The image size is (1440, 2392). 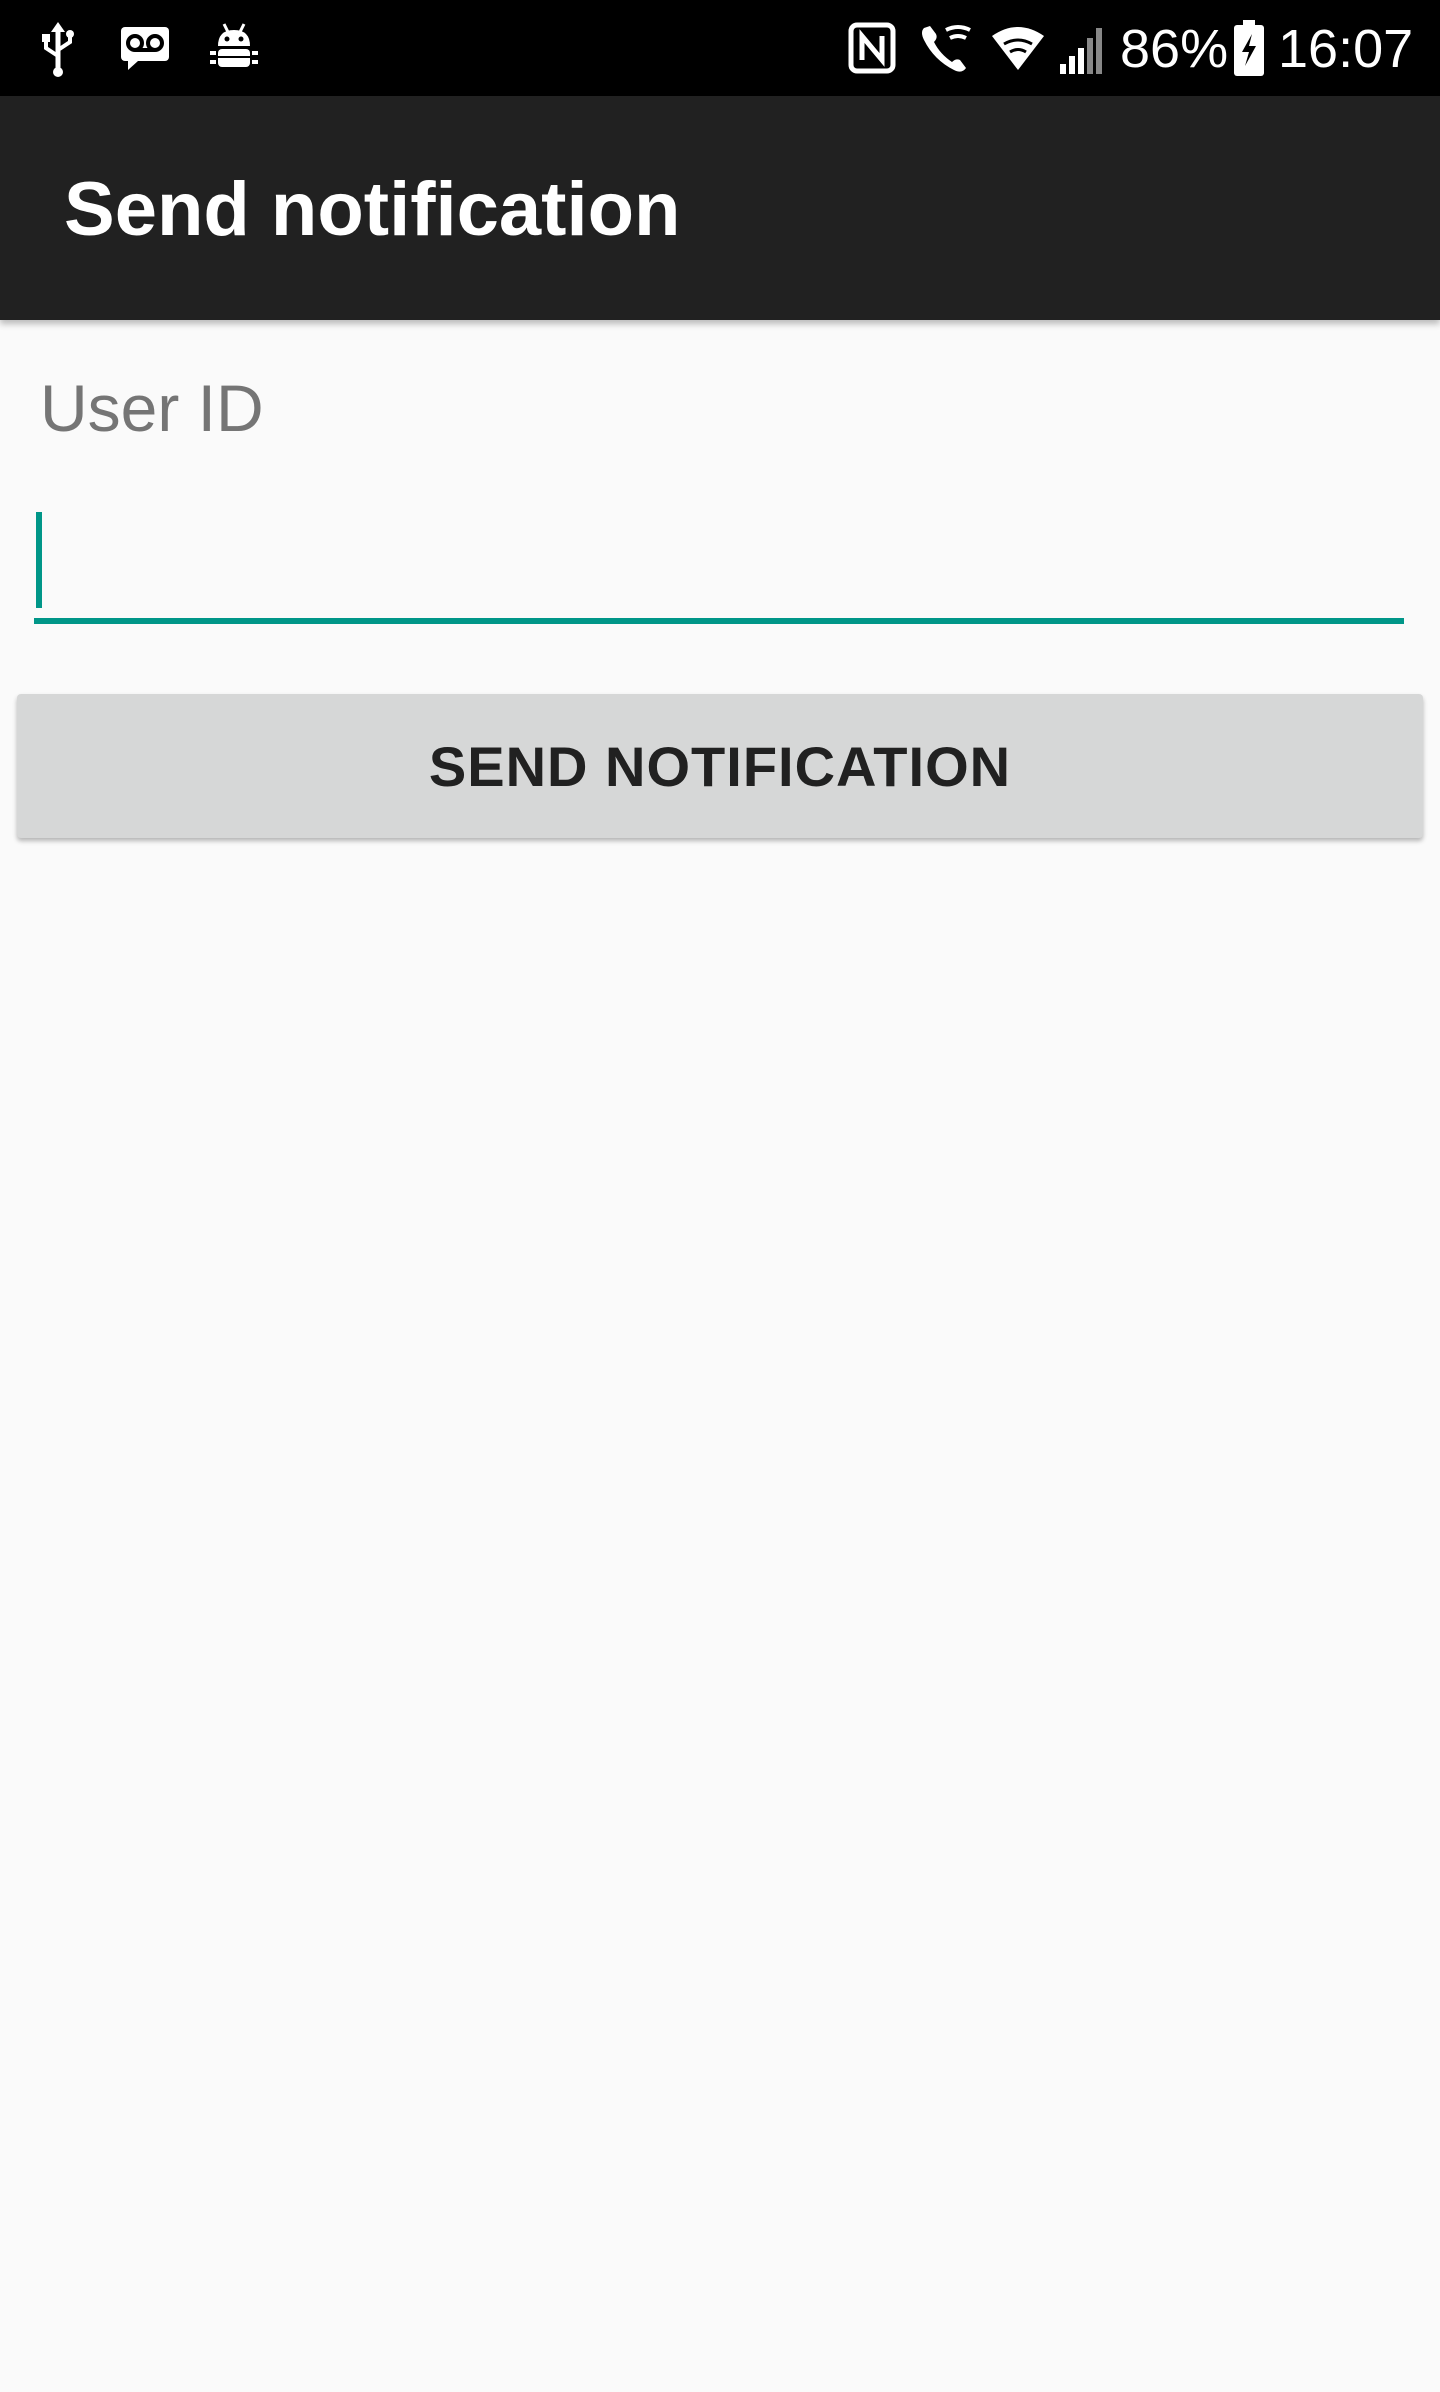 What do you see at coordinates (58, 50) in the screenshot?
I see `usb-icon` at bounding box center [58, 50].